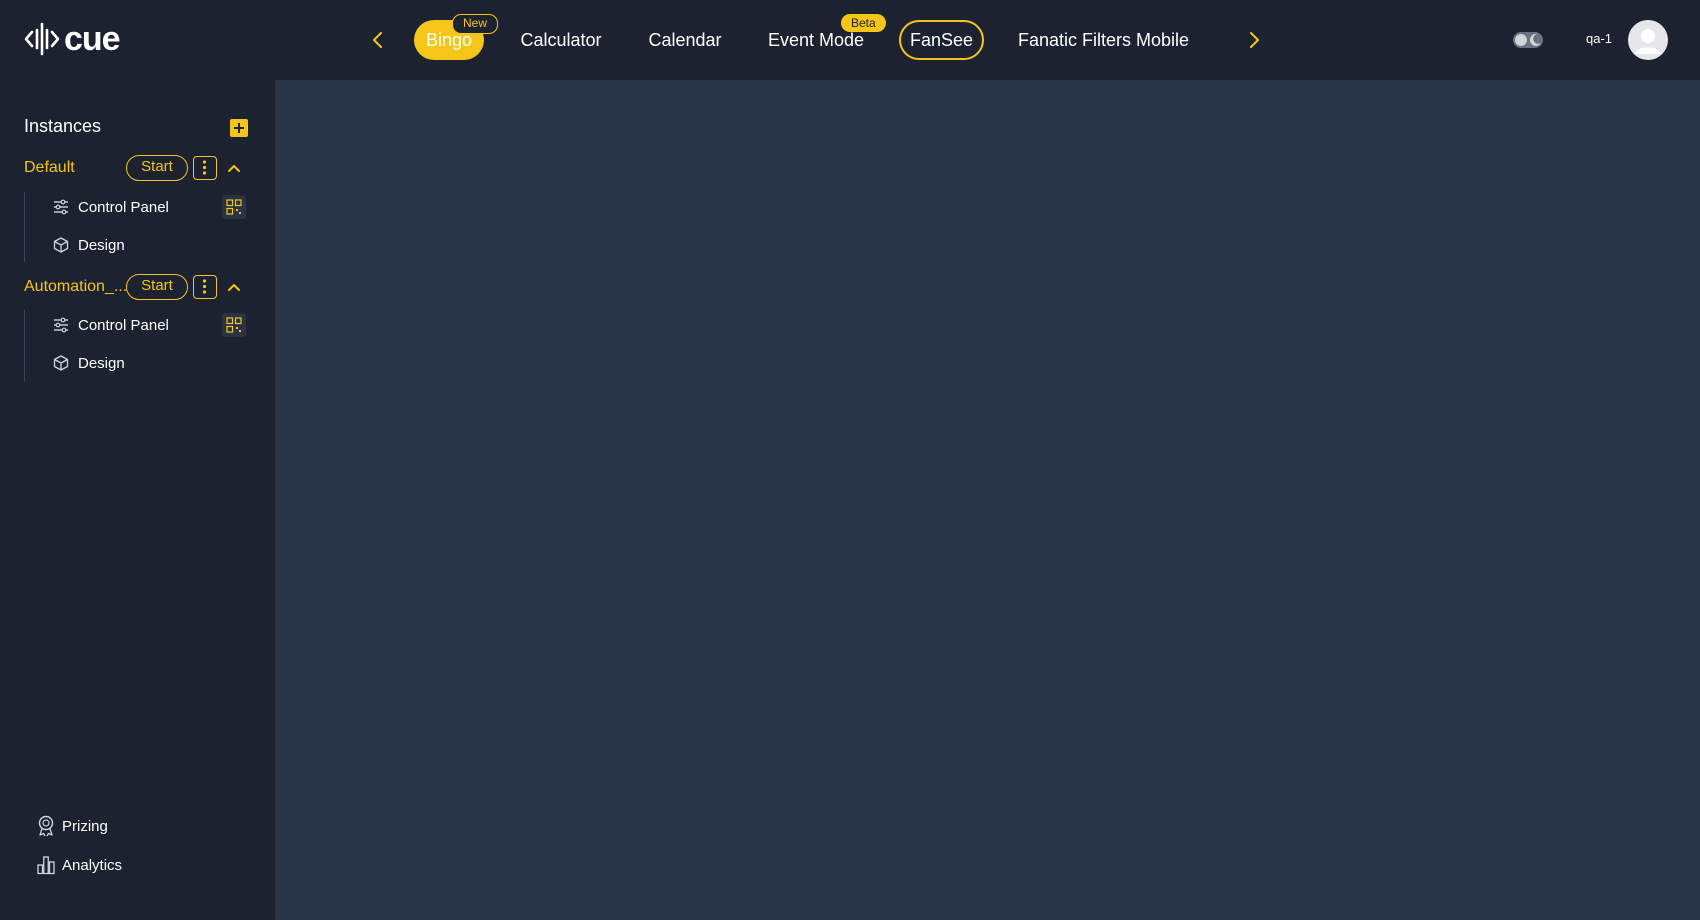 The height and width of the screenshot is (920, 1700). I want to click on award-icon, so click(46, 826).